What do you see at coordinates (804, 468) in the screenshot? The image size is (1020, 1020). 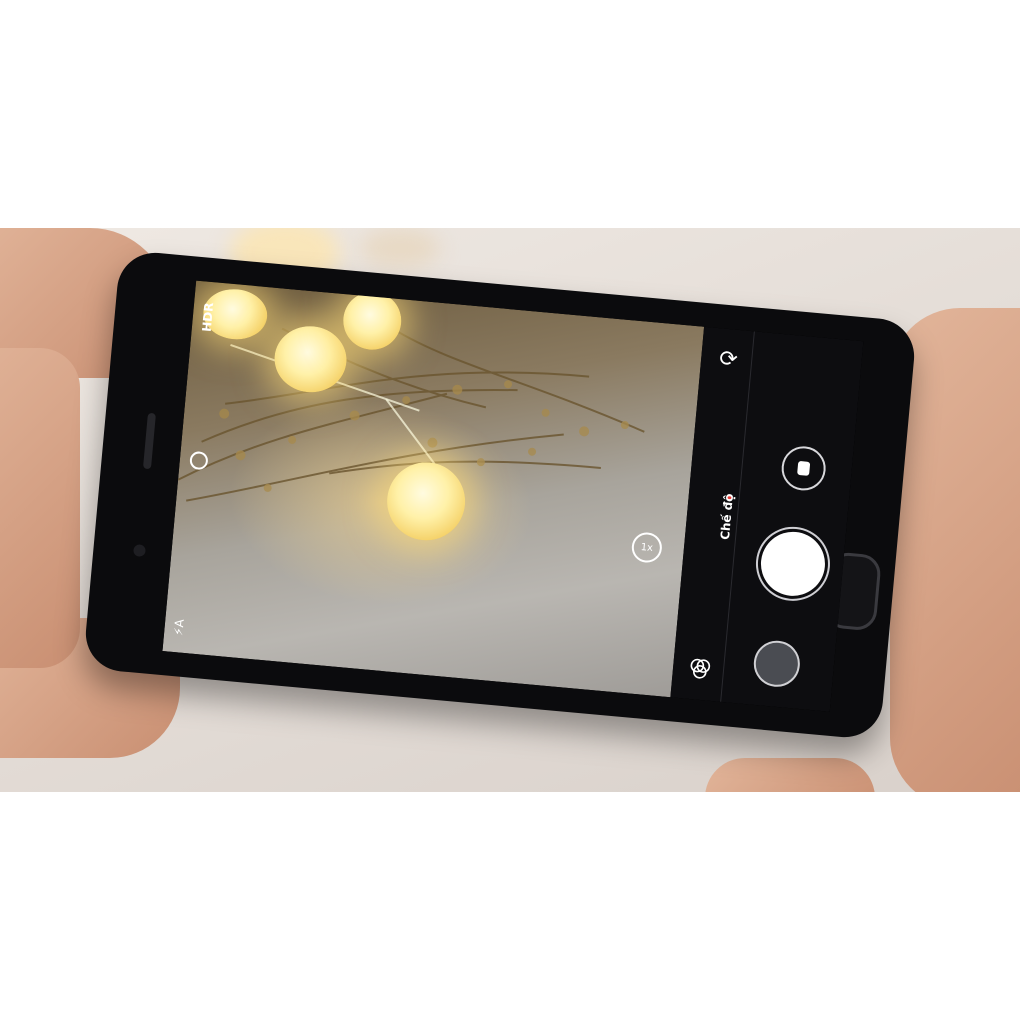 I see `video-icon` at bounding box center [804, 468].